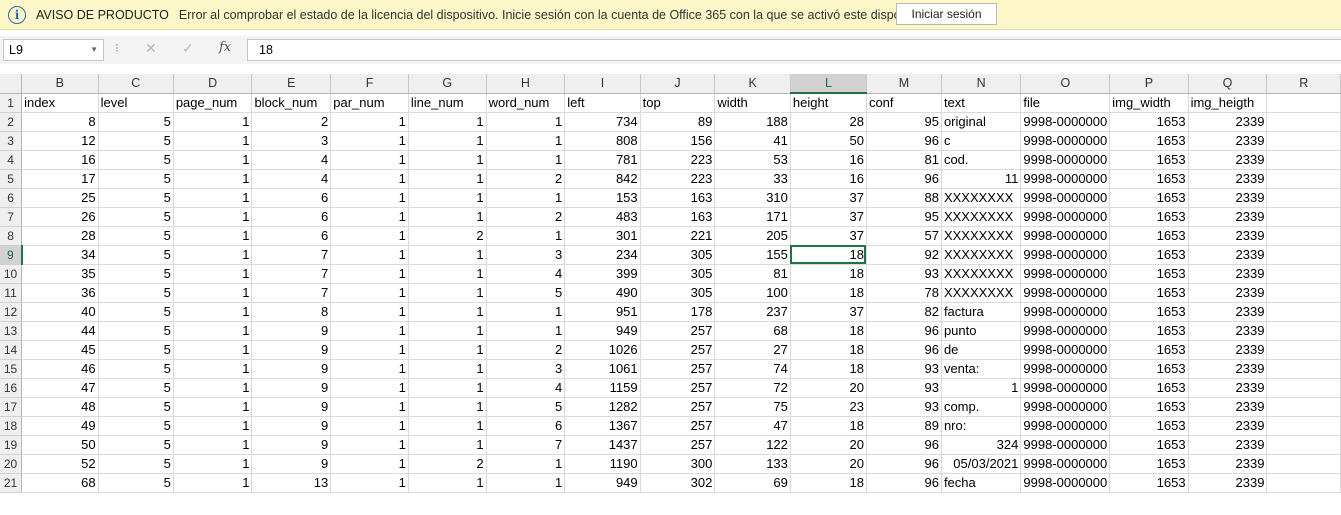 The height and width of the screenshot is (515, 1341). I want to click on header-cell: width, so click(752, 103).